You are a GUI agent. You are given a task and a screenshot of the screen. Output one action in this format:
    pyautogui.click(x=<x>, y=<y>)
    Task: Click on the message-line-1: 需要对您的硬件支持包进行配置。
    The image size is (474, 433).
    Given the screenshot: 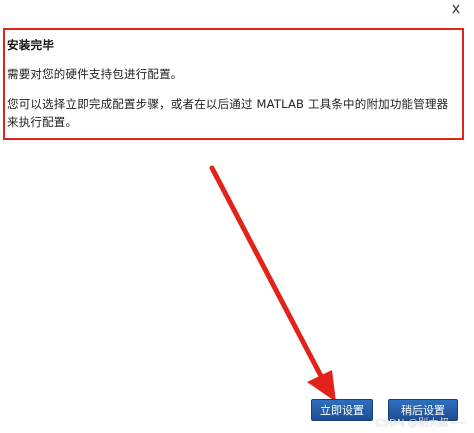 What is the action you would take?
    pyautogui.click(x=95, y=74)
    